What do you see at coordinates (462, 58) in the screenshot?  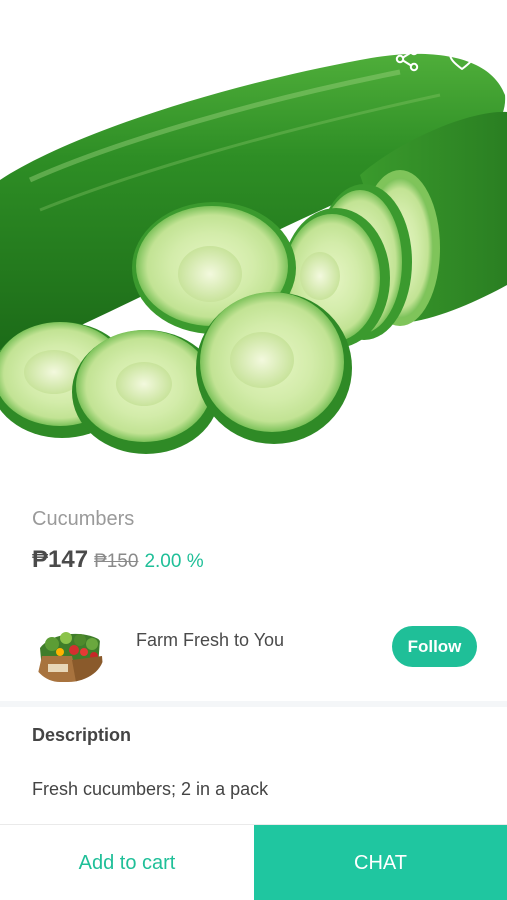 I see `heart-outline-icon` at bounding box center [462, 58].